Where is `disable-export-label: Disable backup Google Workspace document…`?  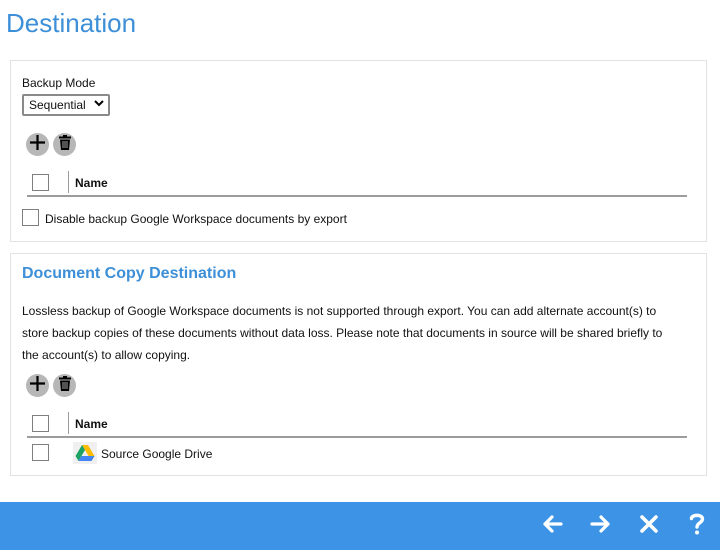
disable-export-label: Disable backup Google Workspace document… is located at coordinates (196, 219).